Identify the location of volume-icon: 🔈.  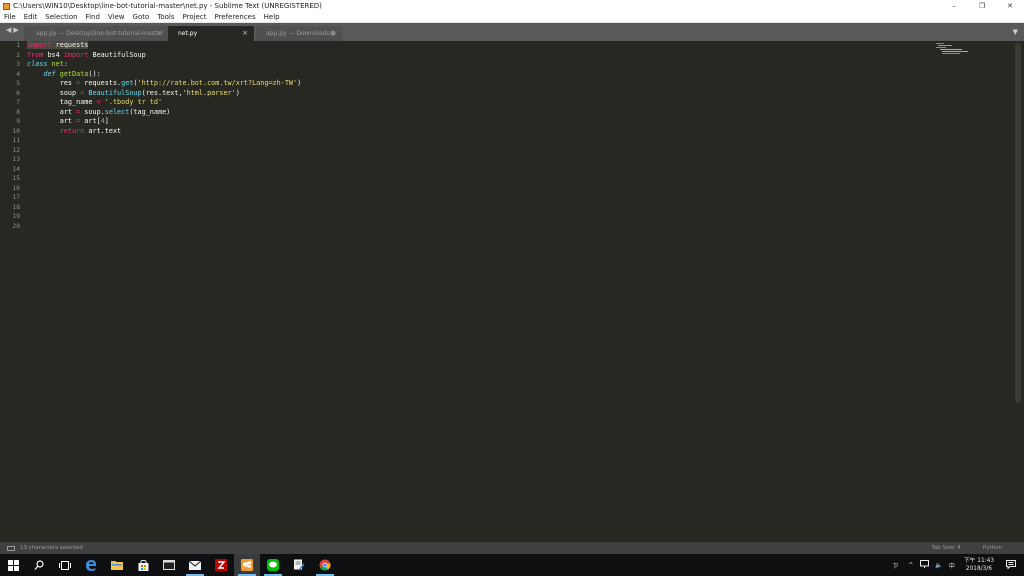
(938, 565).